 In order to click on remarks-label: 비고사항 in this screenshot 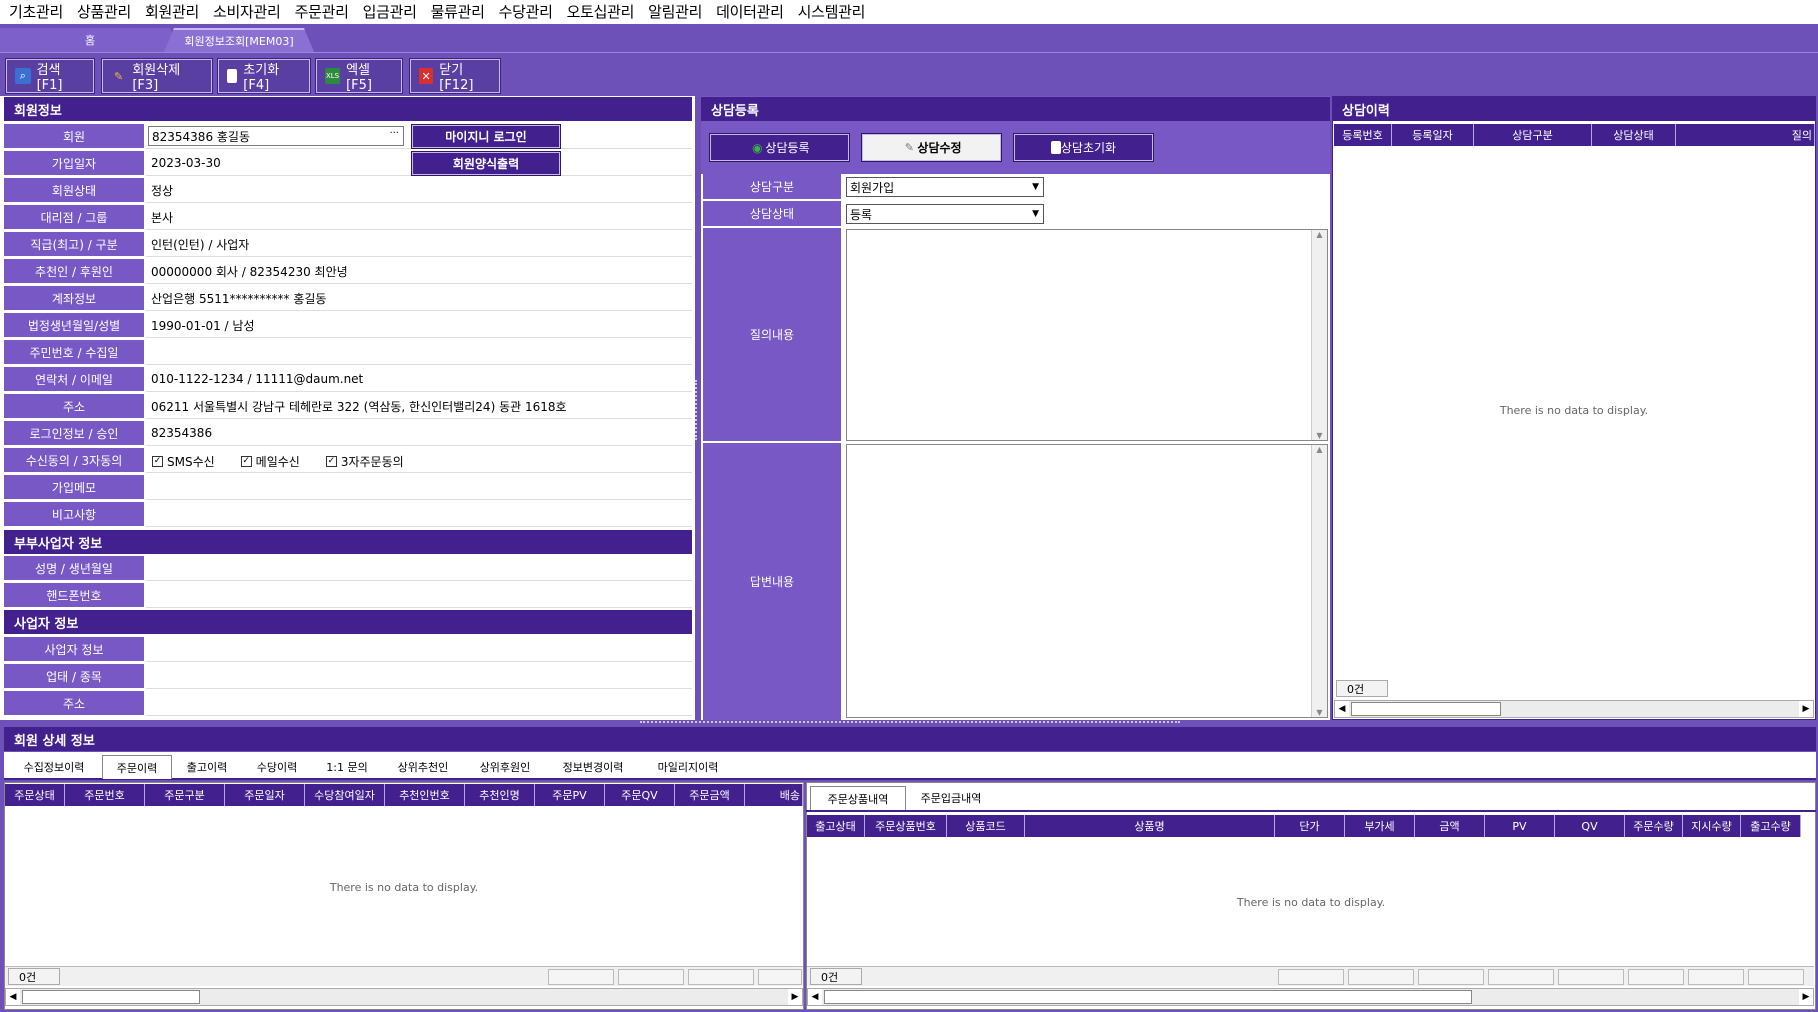, I will do `click(74, 514)`.